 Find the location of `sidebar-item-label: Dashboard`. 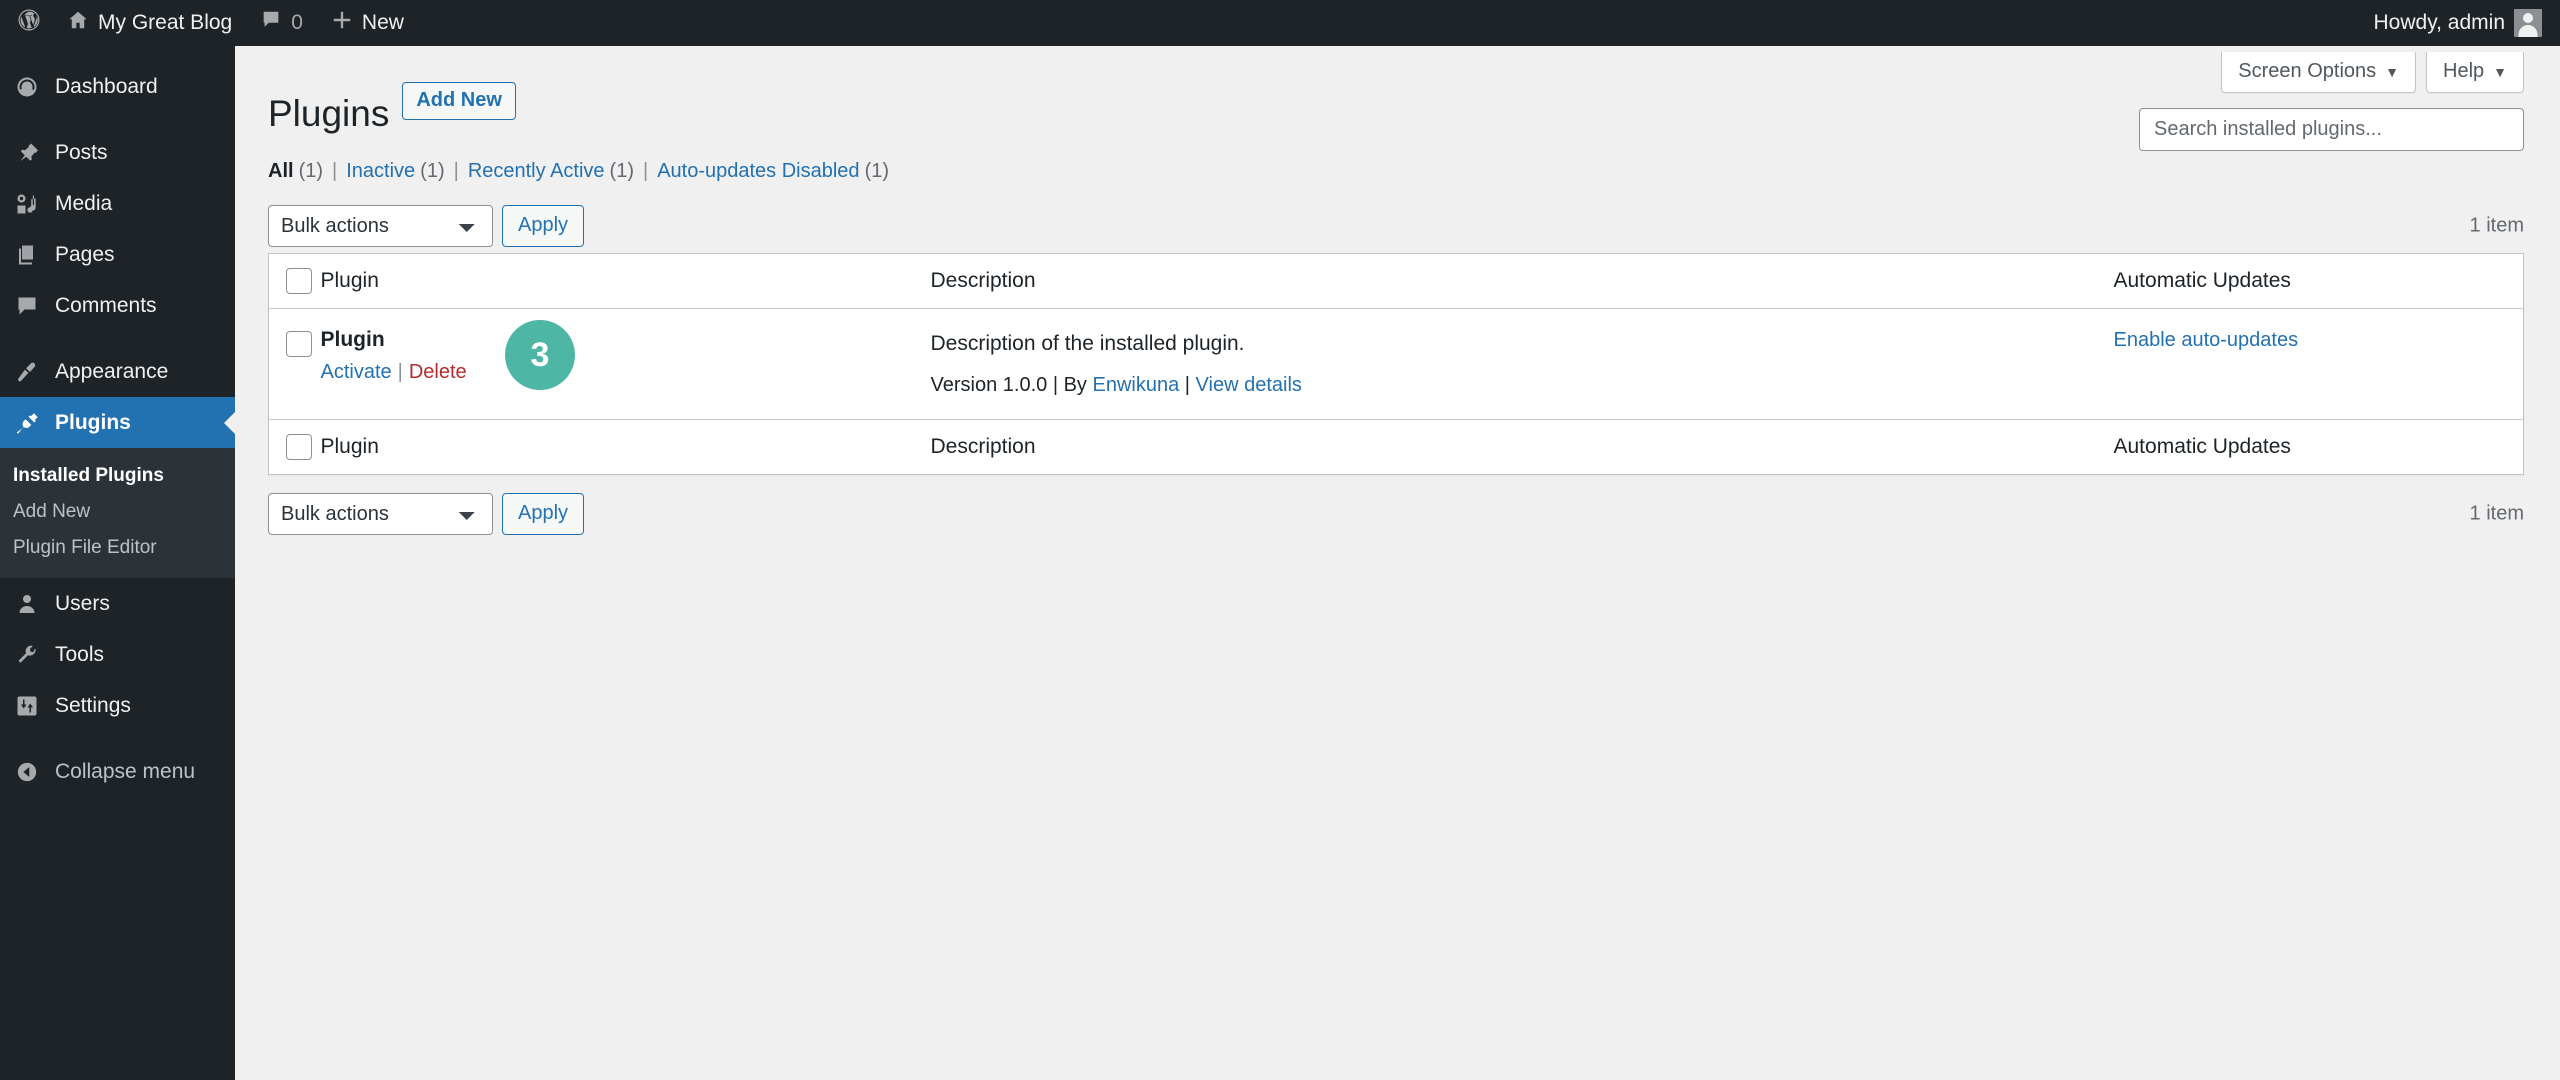

sidebar-item-label: Dashboard is located at coordinates (106, 86).